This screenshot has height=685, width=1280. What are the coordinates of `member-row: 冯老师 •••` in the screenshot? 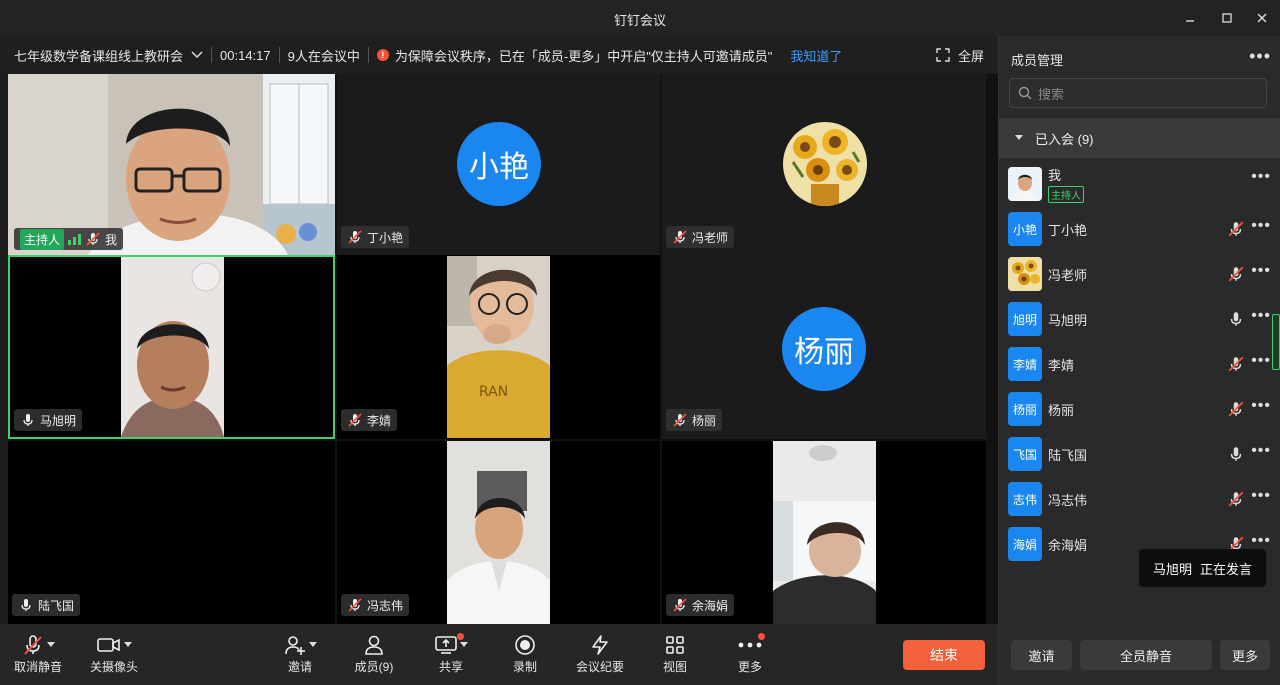 It's located at (1139, 274).